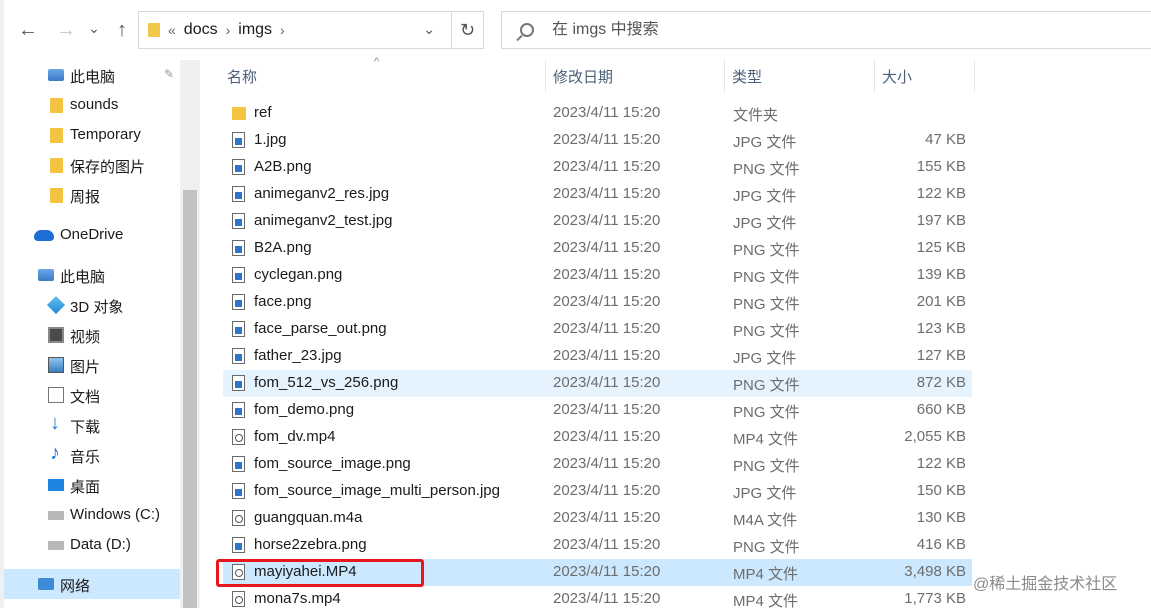  What do you see at coordinates (1045, 584) in the screenshot?
I see `watermark: @稀土掘金技术社区` at bounding box center [1045, 584].